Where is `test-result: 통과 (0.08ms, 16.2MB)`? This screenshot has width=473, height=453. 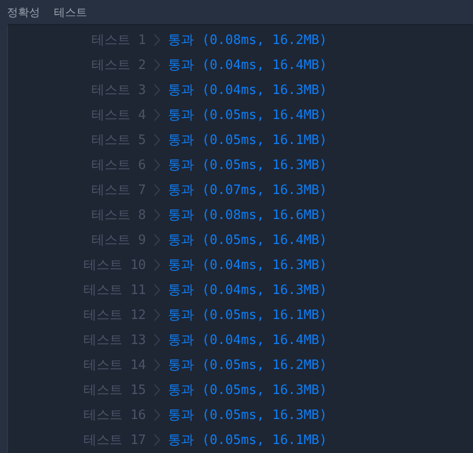
test-result: 통과 (0.08ms, 16.2MB) is located at coordinates (248, 40).